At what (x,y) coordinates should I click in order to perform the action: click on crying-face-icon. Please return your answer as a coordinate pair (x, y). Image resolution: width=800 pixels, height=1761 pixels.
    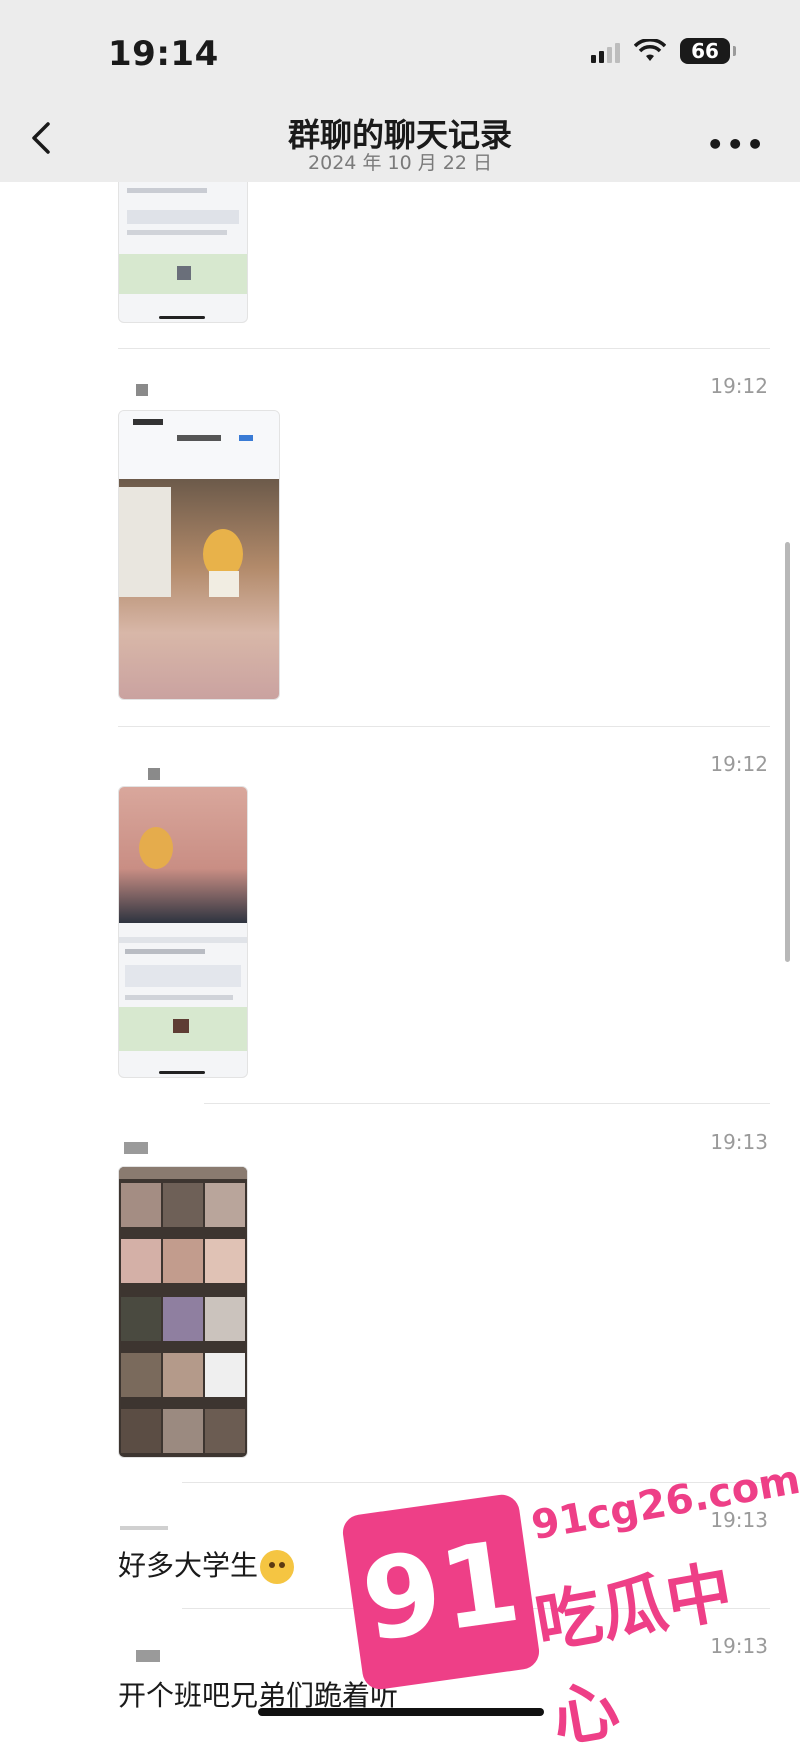
    Looking at the image, I should click on (277, 1567).